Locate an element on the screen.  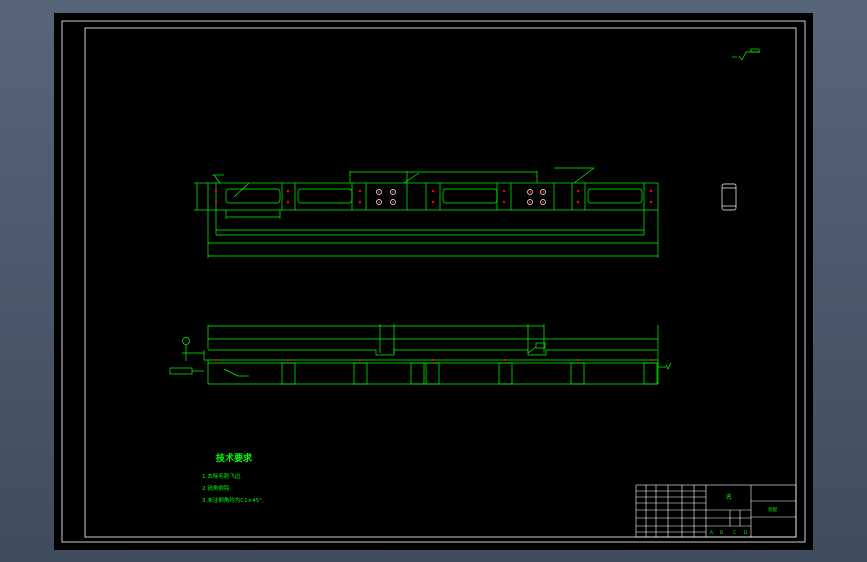
tech-req-item-1: 1.去除毛刺飞边. is located at coordinates (222, 476).